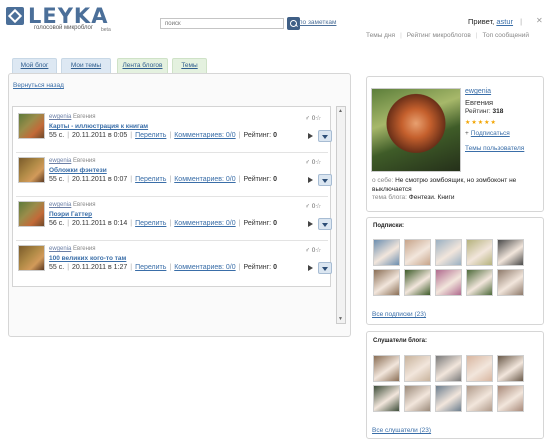  Describe the element at coordinates (15, 16) in the screenshot. I see `logo-icon` at that location.